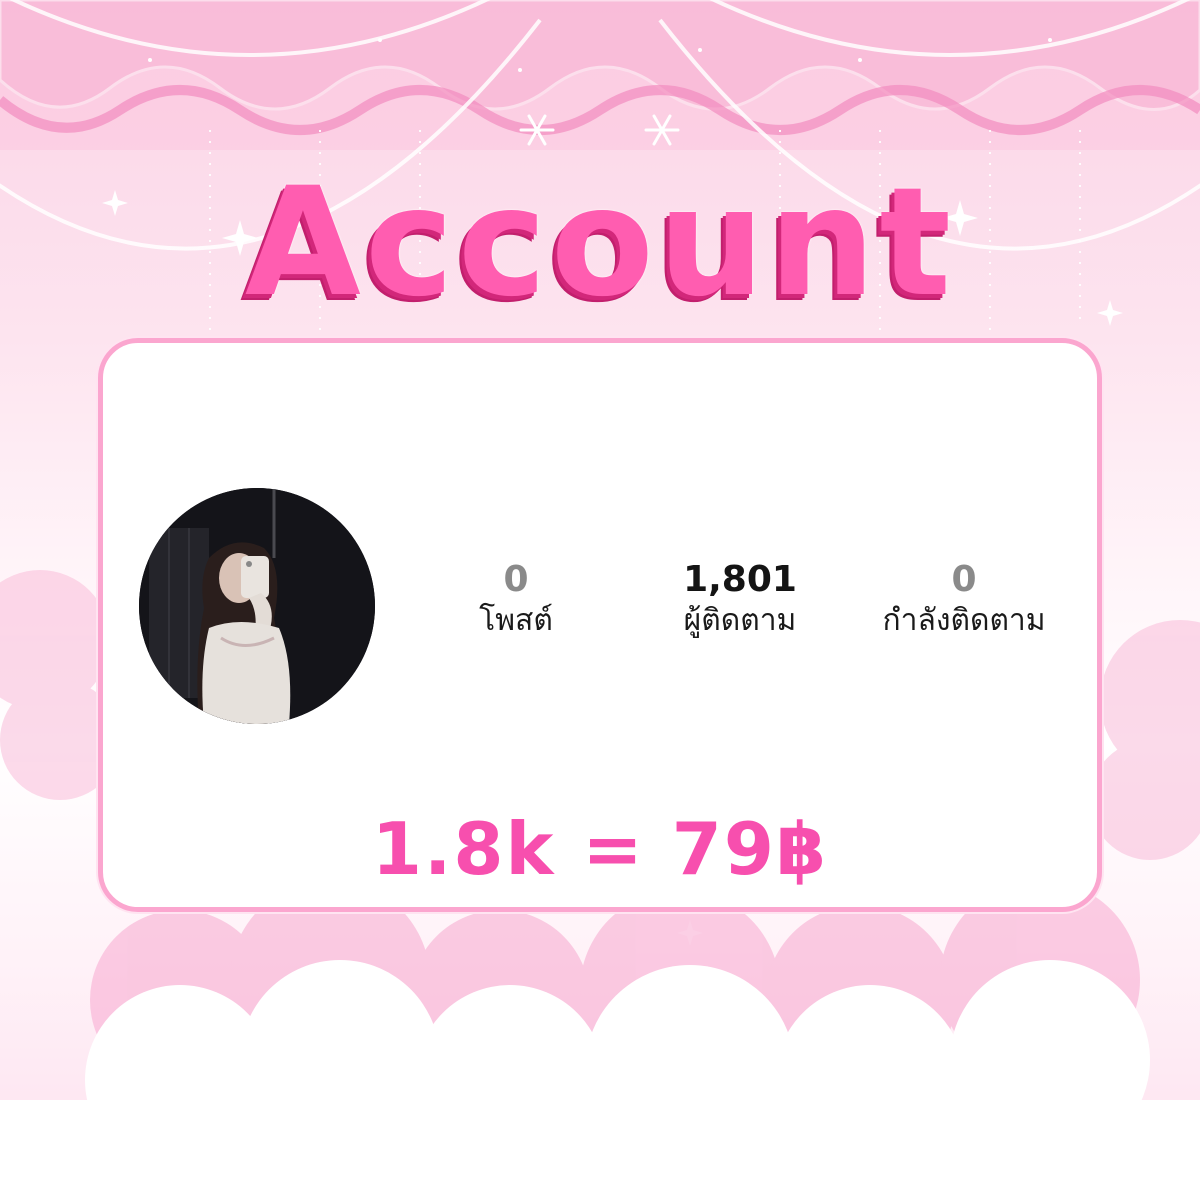 The width and height of the screenshot is (1200, 1200). Describe the element at coordinates (740, 579) in the screenshot. I see `followers-count: 1,801` at that location.